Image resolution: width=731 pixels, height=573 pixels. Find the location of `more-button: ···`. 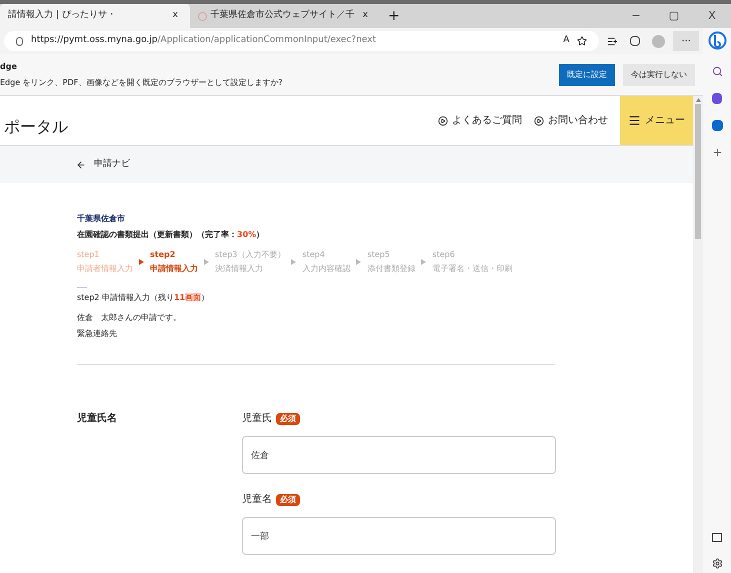

more-button: ··· is located at coordinates (686, 41).